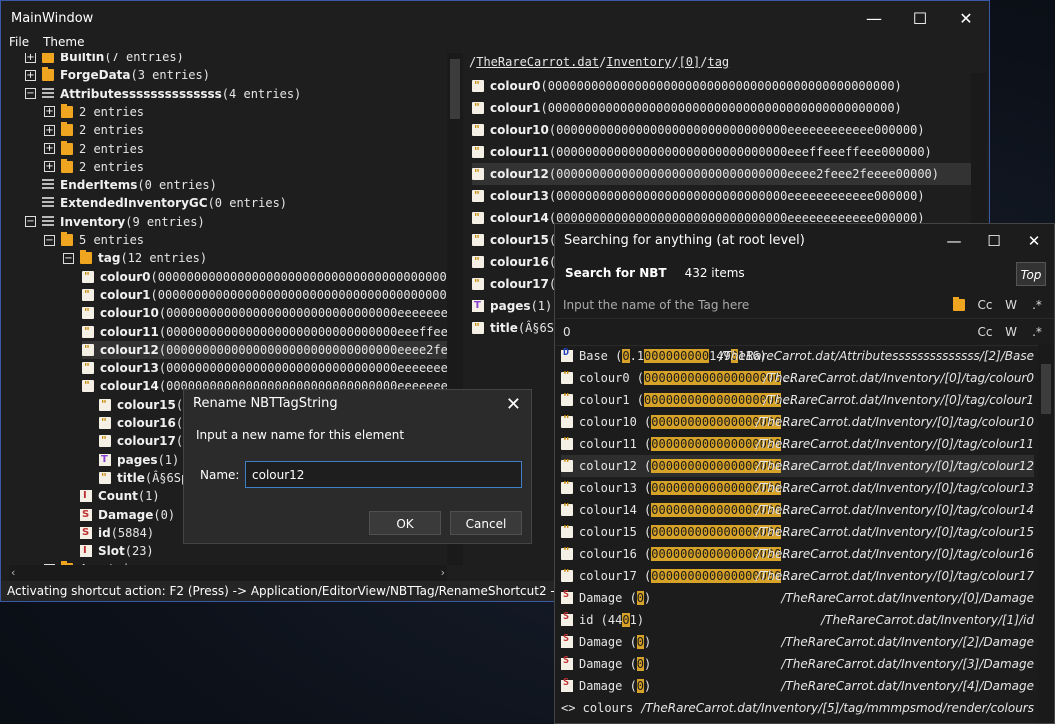  I want to click on result-path: /TheRareCarrot.dat/Inventory/[0]/Damage, so click(907, 598).